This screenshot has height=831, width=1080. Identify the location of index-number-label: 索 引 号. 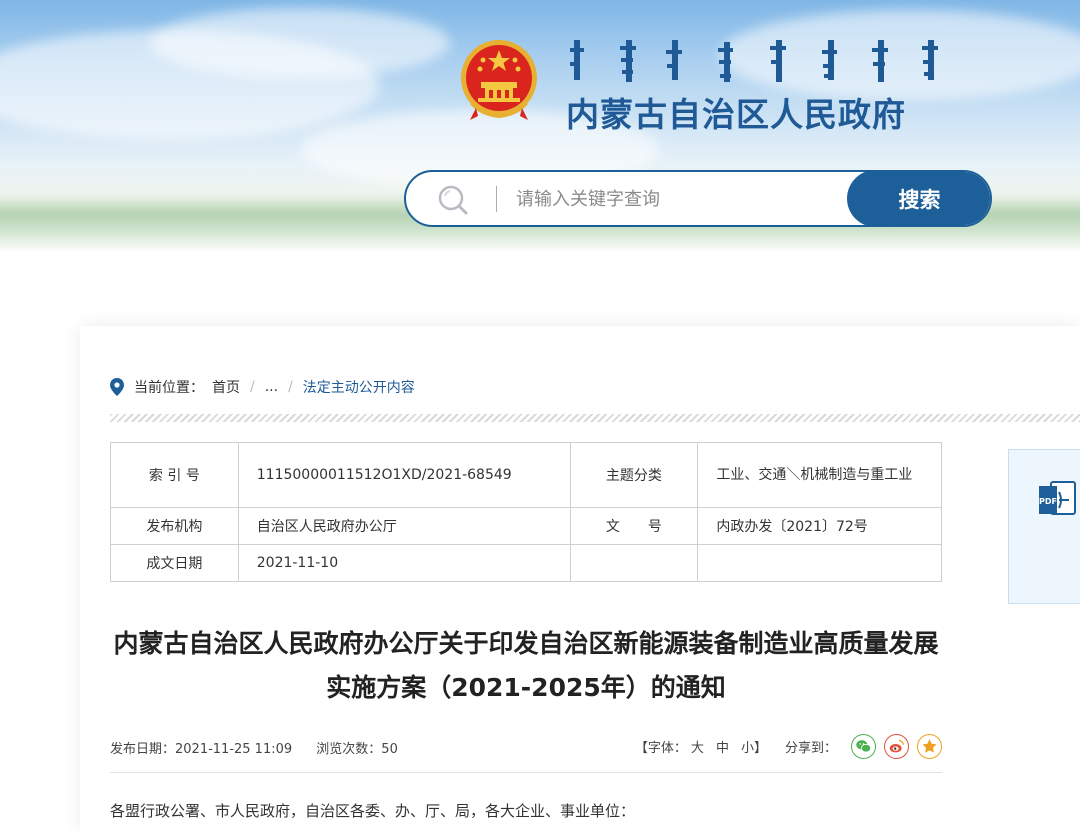
(174, 475).